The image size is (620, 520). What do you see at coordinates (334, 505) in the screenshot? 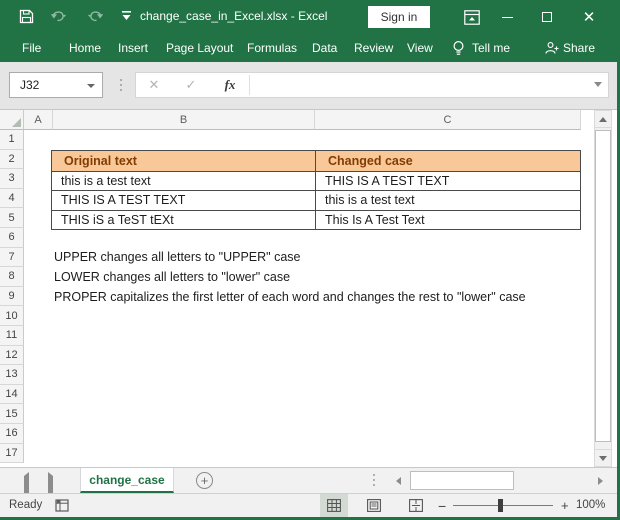
I see `normal-view-button` at bounding box center [334, 505].